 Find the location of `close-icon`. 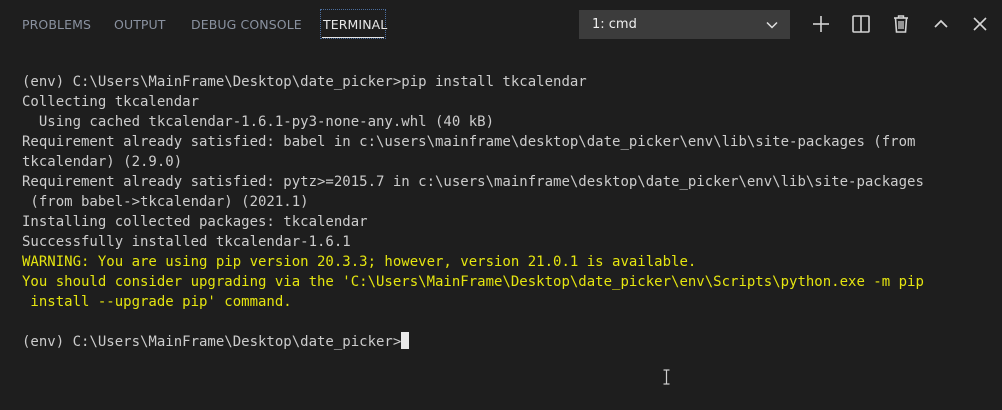

close-icon is located at coordinates (980, 24).